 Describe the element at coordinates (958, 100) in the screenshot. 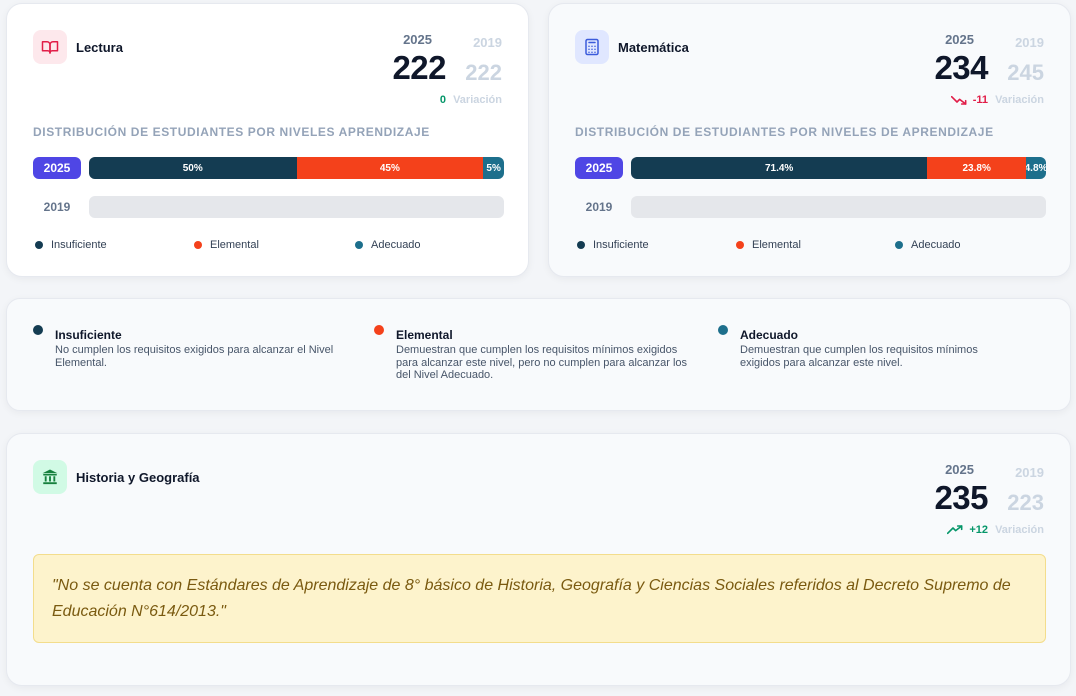

I see `trending-down-icon` at that location.